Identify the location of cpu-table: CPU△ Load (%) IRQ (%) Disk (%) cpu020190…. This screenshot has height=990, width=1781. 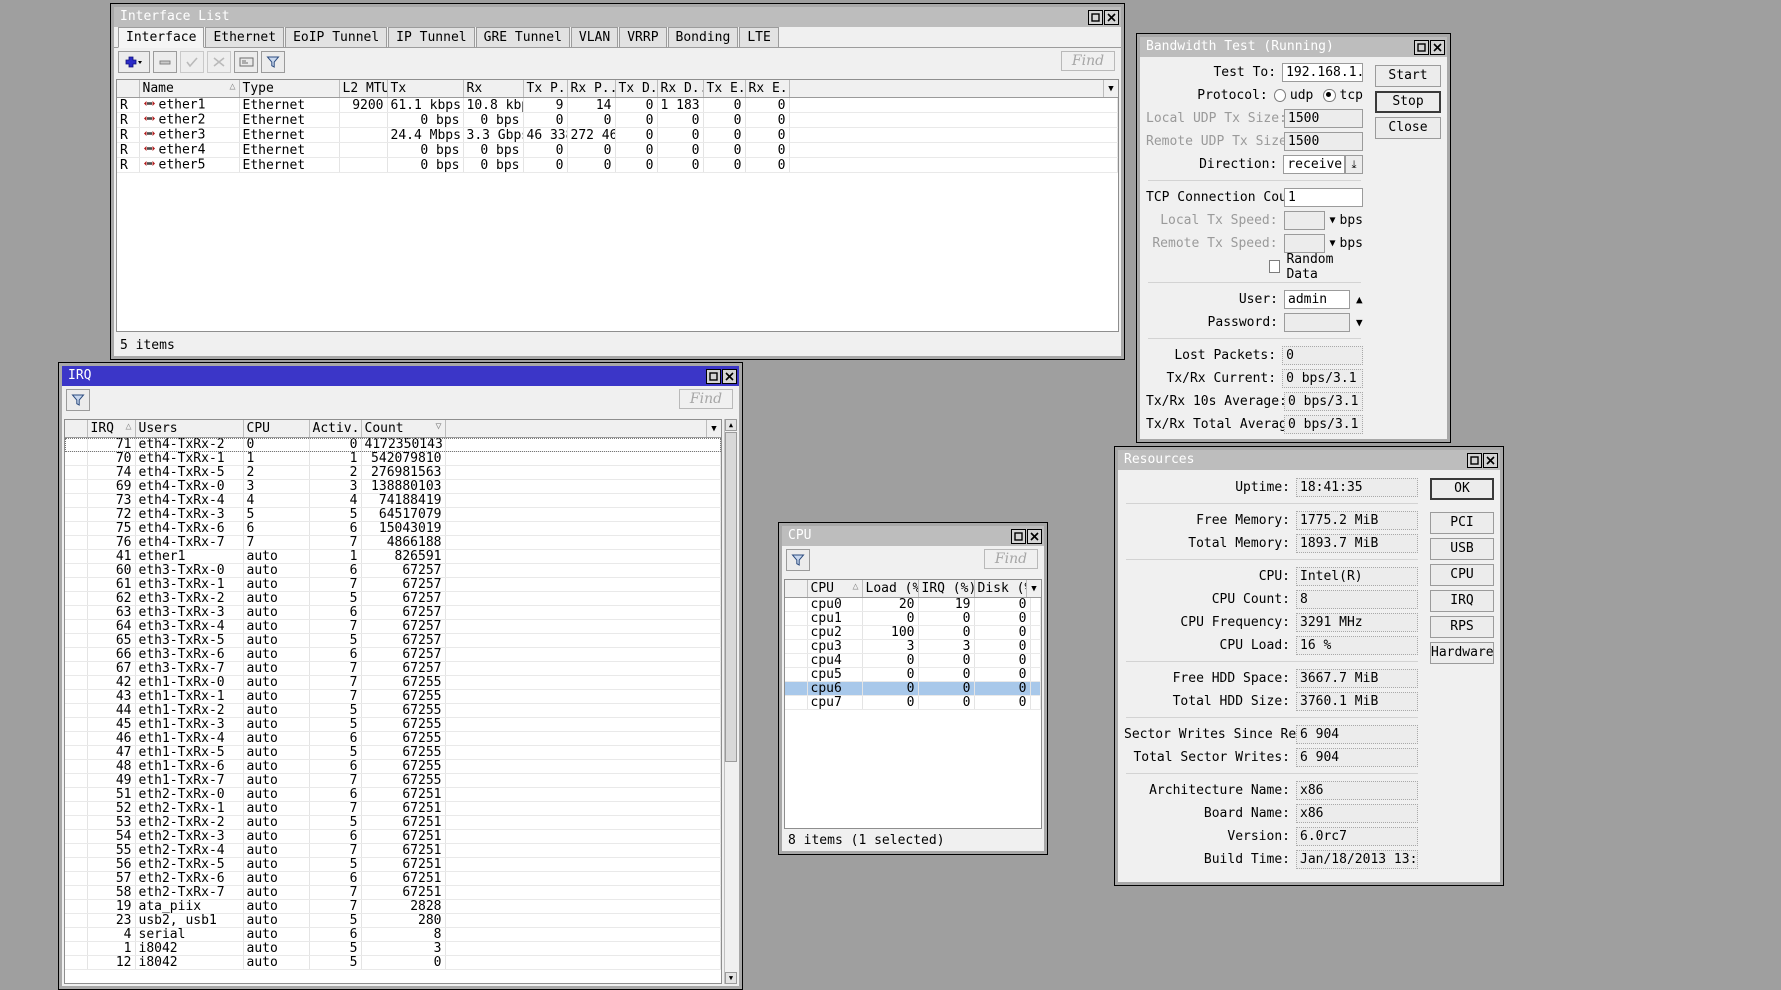
(913, 704).